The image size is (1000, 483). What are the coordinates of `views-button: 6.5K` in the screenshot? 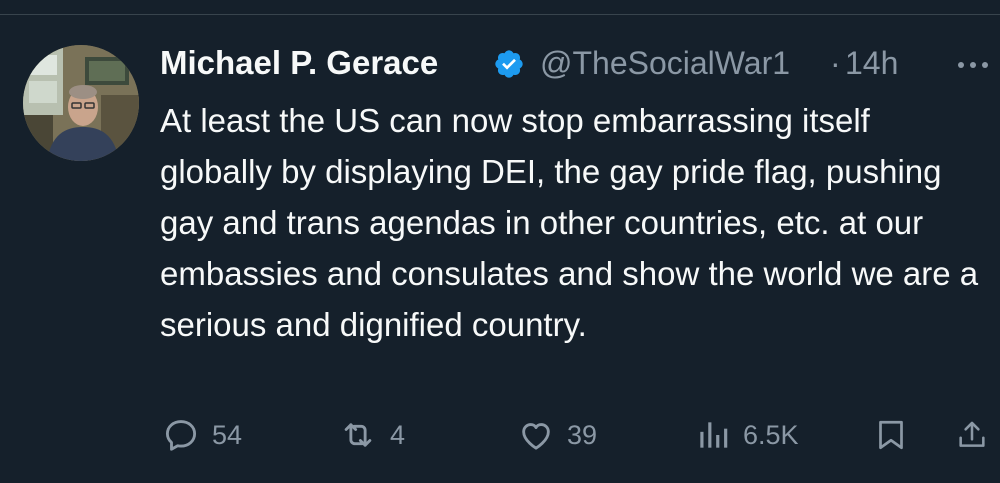 It's located at (746, 435).